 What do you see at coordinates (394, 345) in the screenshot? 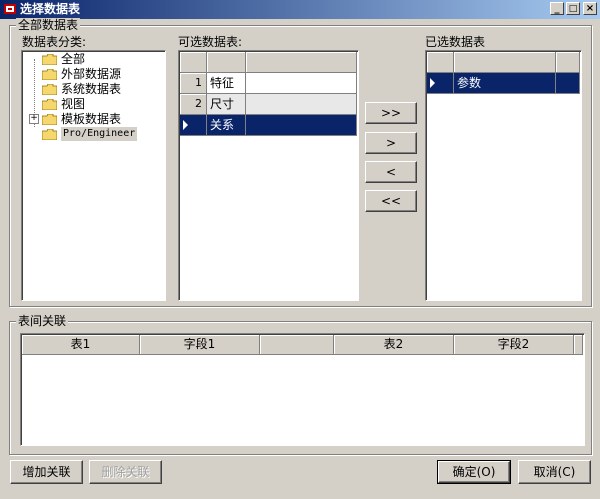
I see `column-header-table2: 表2` at bounding box center [394, 345].